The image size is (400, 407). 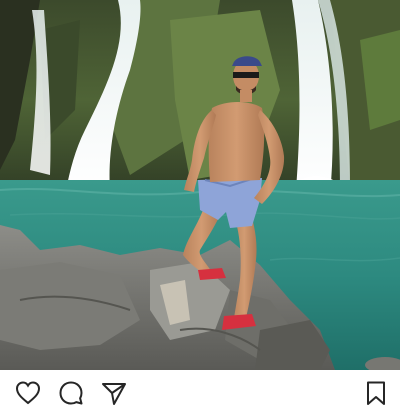 I want to click on bookmark-icon, so click(x=376, y=393).